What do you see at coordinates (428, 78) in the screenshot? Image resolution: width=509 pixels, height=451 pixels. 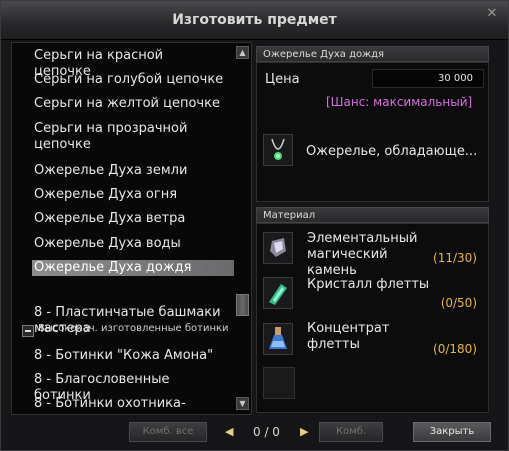 I see `price-value: 30 000` at bounding box center [428, 78].